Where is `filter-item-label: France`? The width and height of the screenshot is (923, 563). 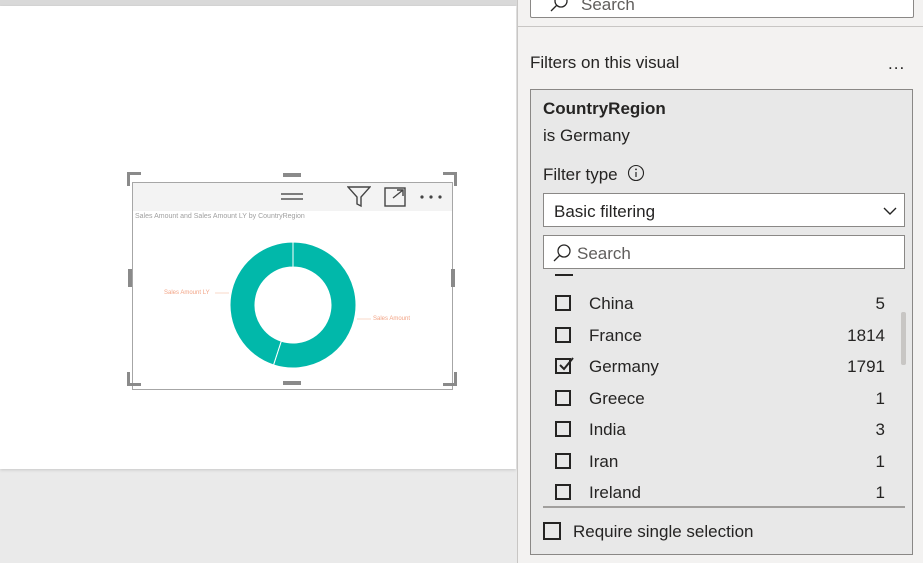 filter-item-label: France is located at coordinates (615, 335).